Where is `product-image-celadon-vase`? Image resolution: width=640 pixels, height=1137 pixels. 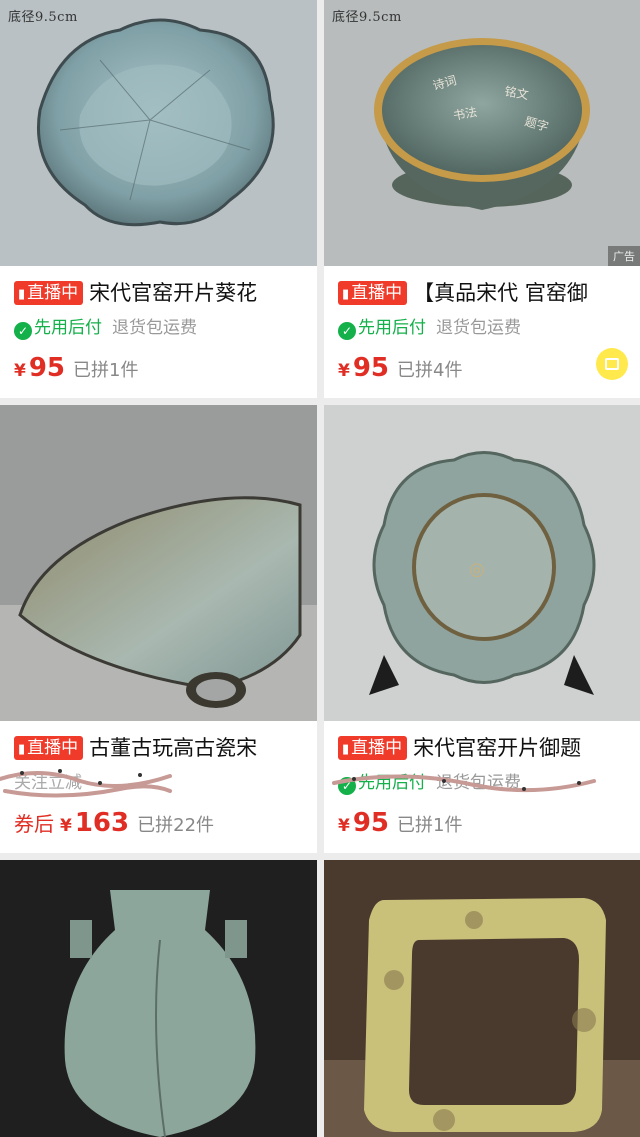
product-image-celadon-vase is located at coordinates (158, 998).